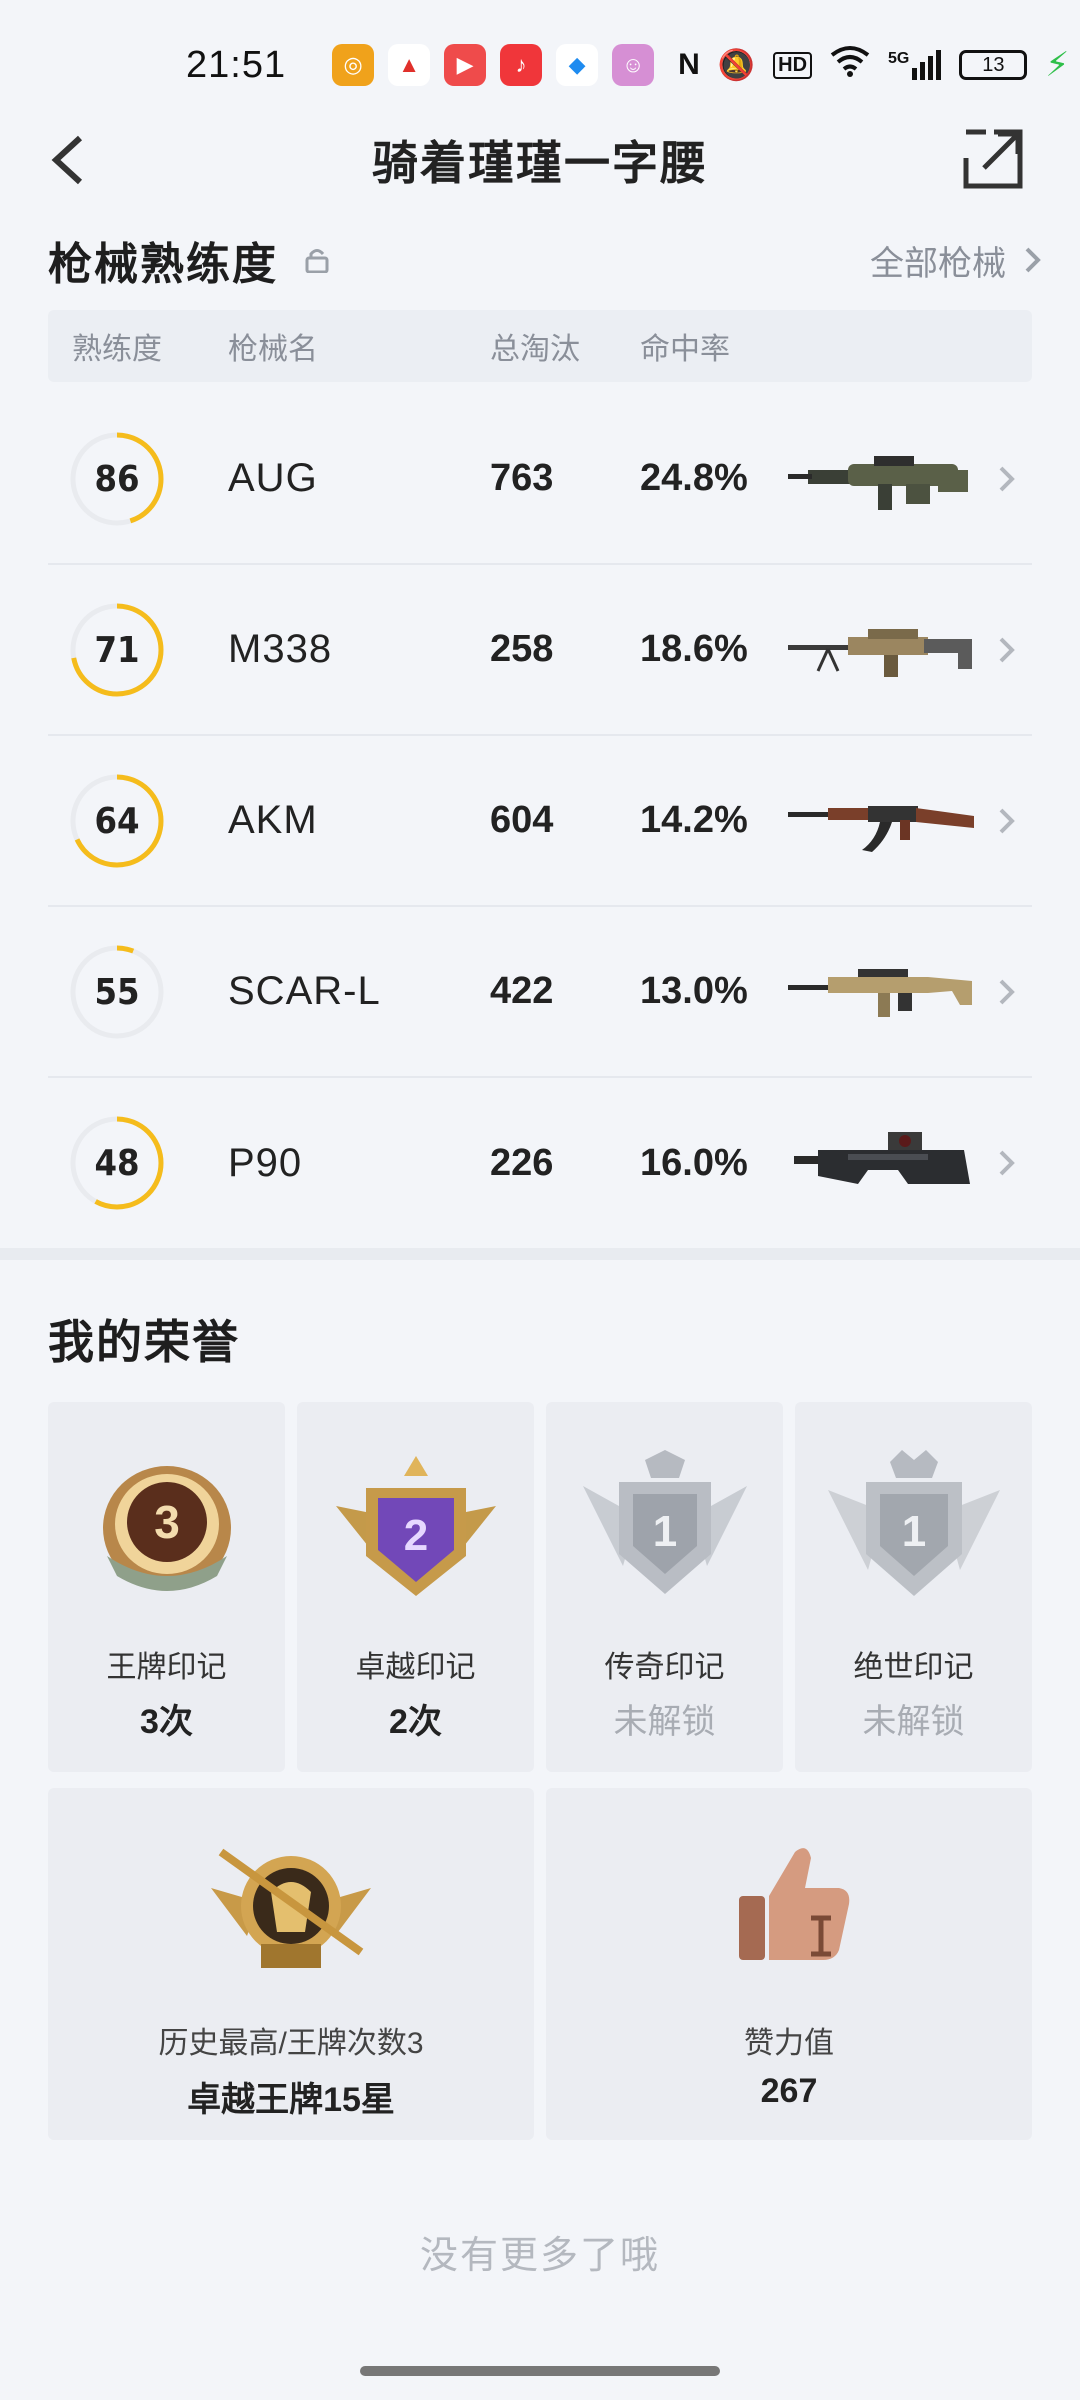 This screenshot has width=1080, height=2400. Describe the element at coordinates (546, 260) in the screenshot. I see `weapon-section-header: 枪械熟练度 全部枪械` at that location.